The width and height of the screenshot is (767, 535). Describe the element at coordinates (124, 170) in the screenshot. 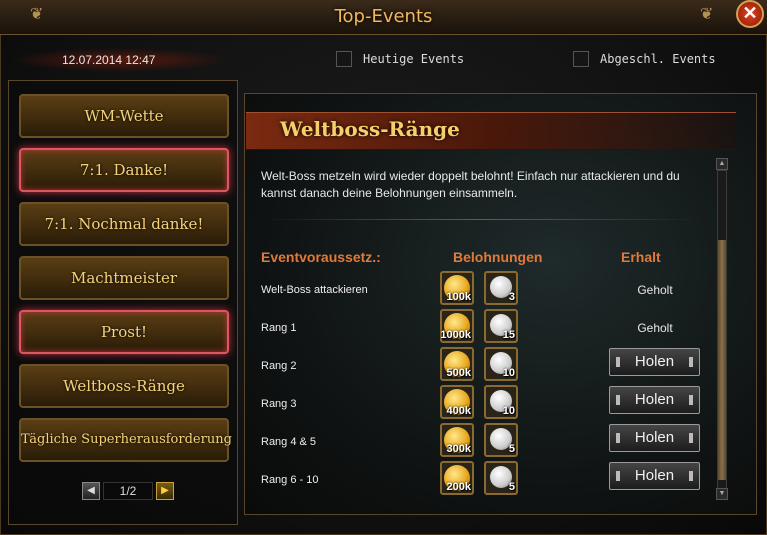

I see `event-item-danke: 7:1. Danke!` at that location.